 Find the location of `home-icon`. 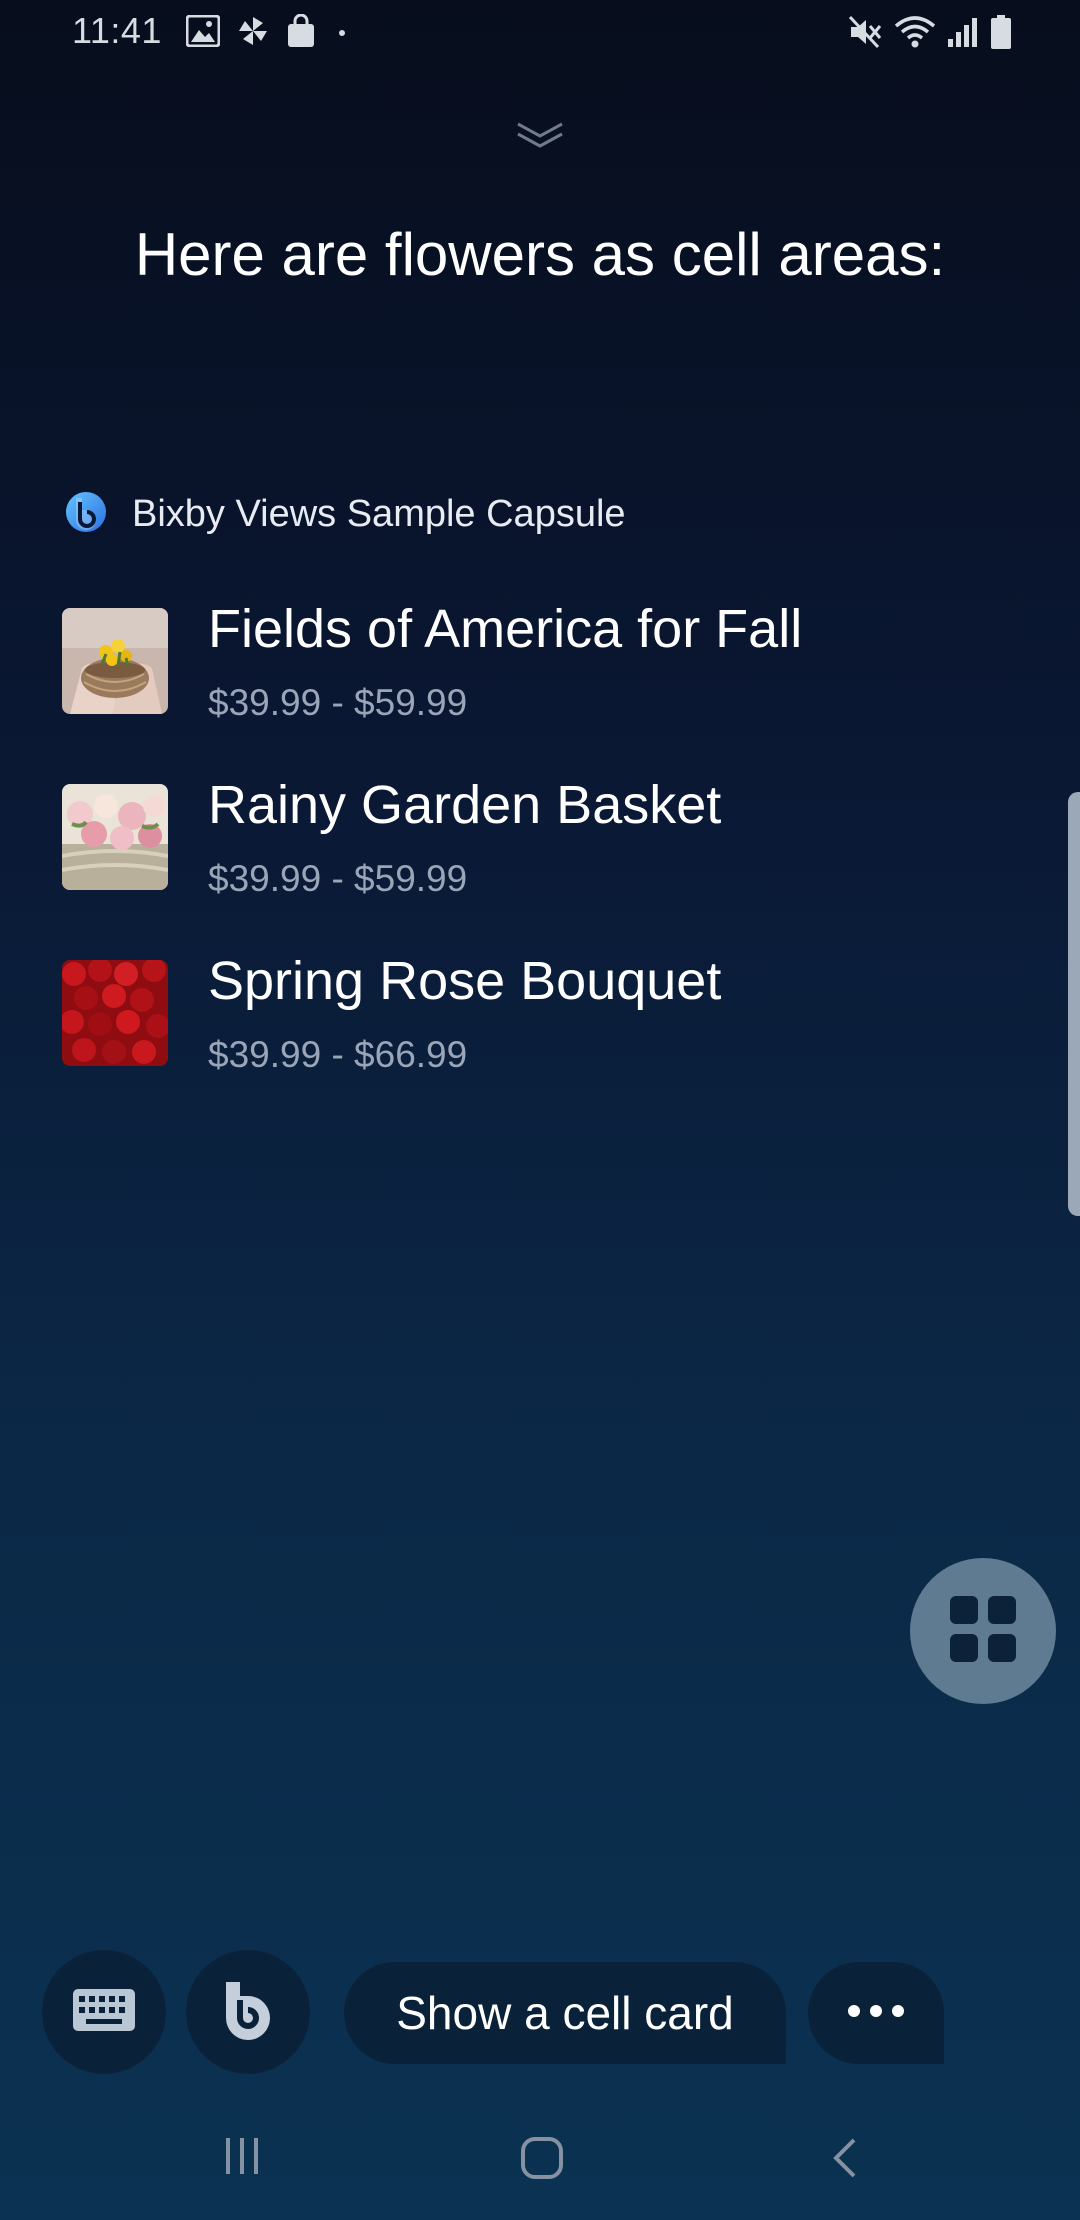

home-icon is located at coordinates (542, 2160).